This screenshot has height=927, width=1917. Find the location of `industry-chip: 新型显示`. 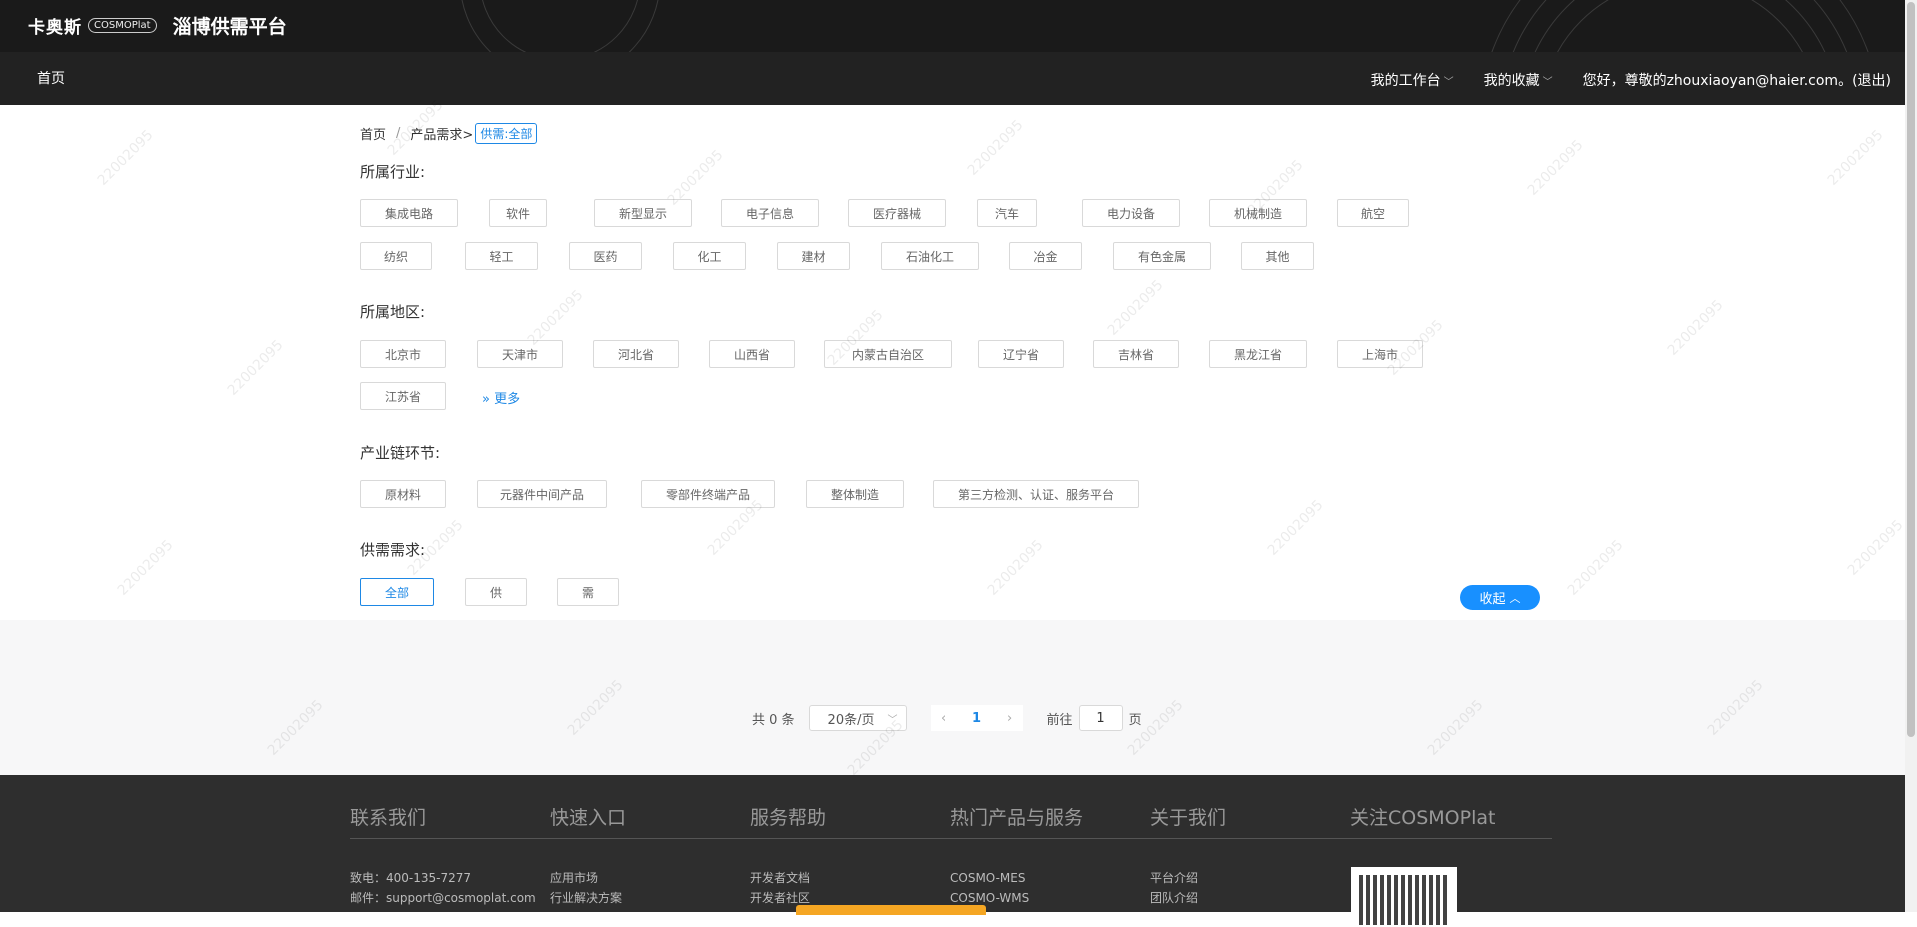

industry-chip: 新型显示 is located at coordinates (643, 213).